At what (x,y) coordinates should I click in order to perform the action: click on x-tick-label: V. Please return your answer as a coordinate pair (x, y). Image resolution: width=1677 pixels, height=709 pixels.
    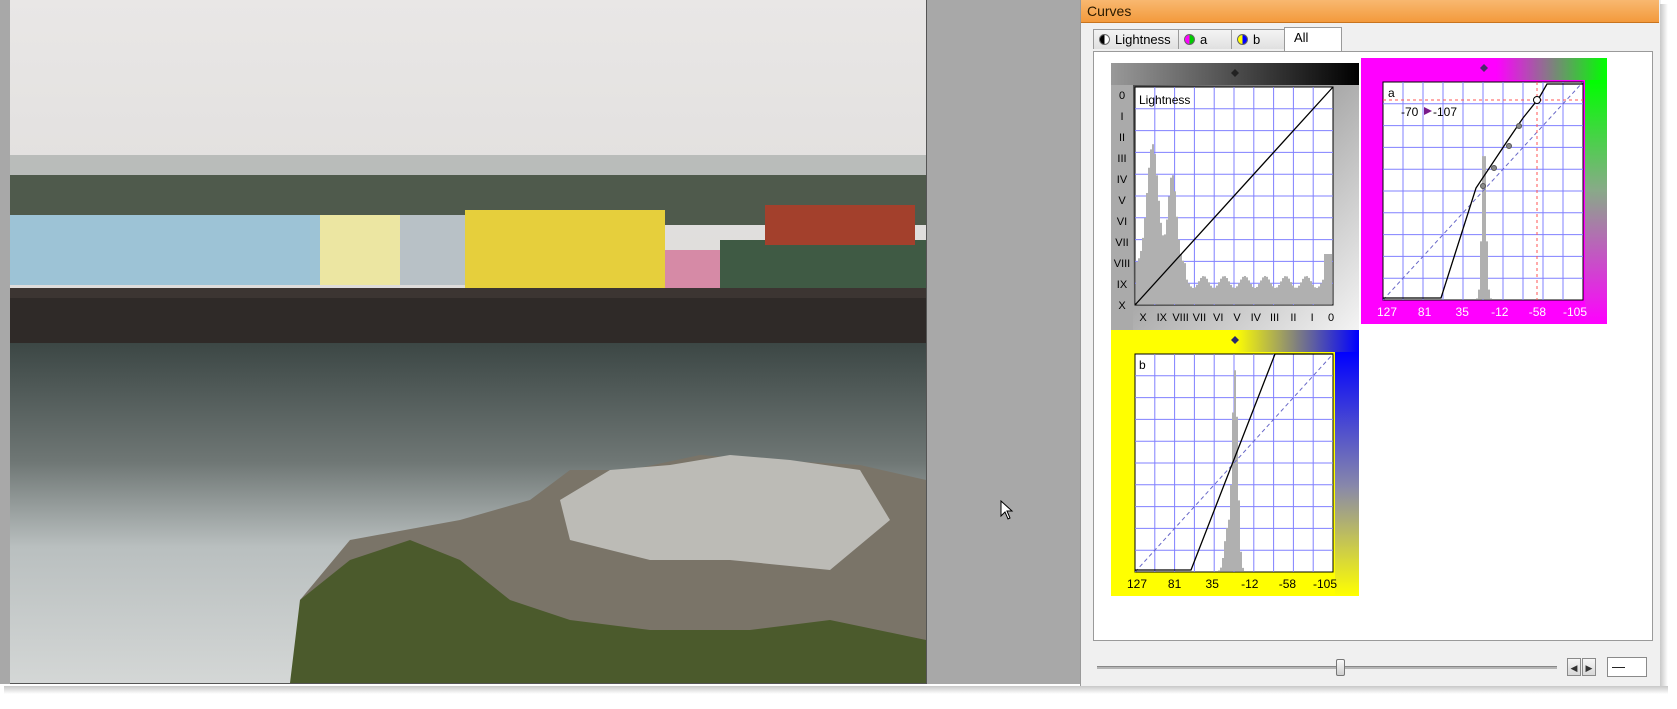
    Looking at the image, I should click on (1237, 318).